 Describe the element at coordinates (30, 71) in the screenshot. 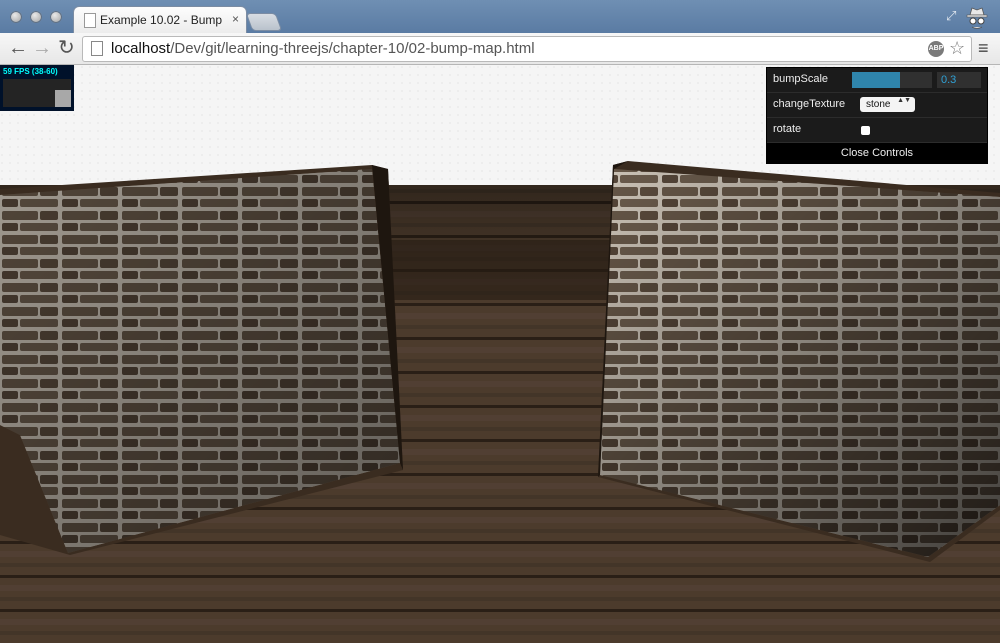

I see `fps-text: 59 FPS (38-60)` at that location.